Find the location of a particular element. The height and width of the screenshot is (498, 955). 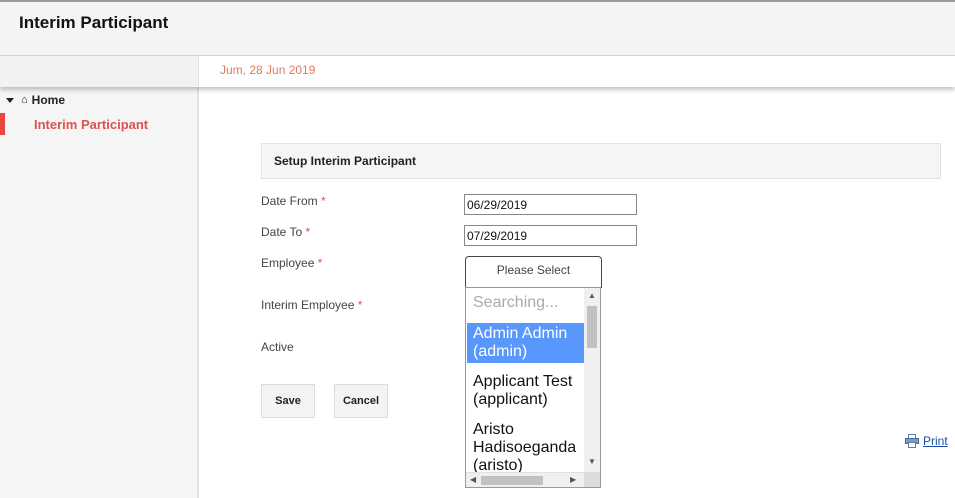

vertical-scroll-thumb is located at coordinates (592, 327).